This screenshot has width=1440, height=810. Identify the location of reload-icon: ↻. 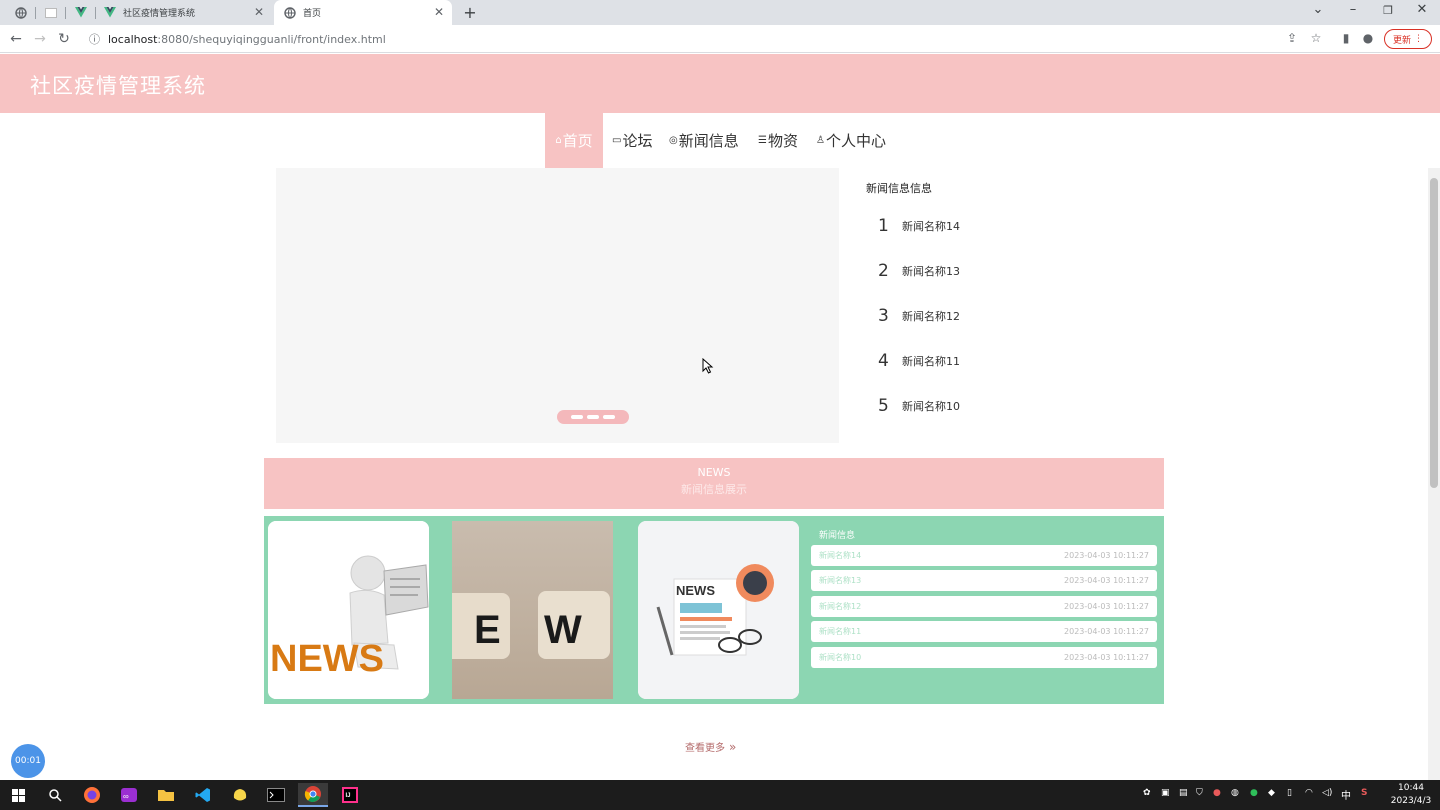
(64, 39).